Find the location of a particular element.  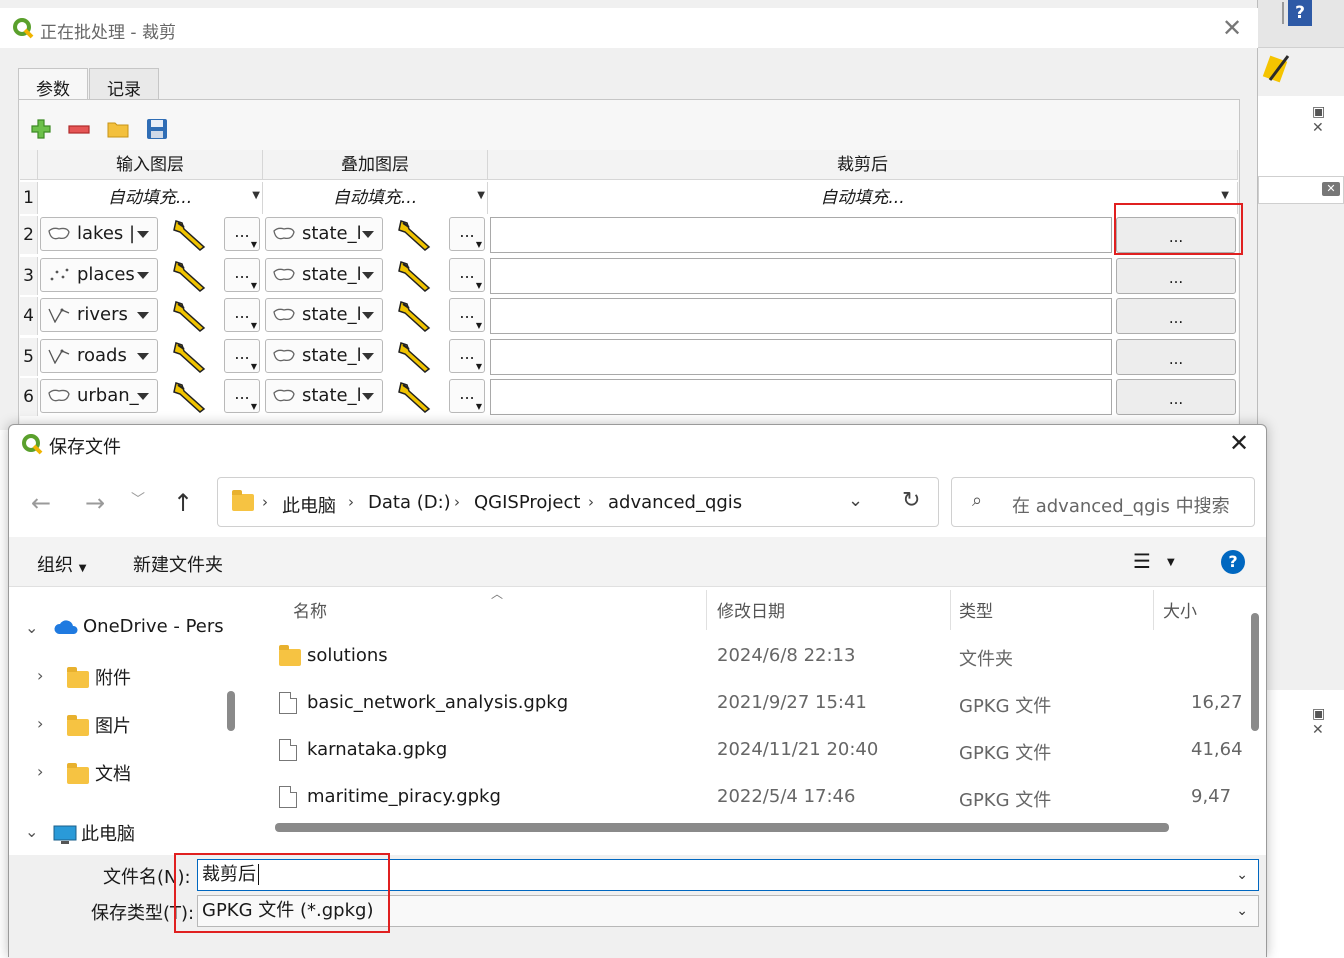

up-icon: ↑ is located at coordinates (183, 503).